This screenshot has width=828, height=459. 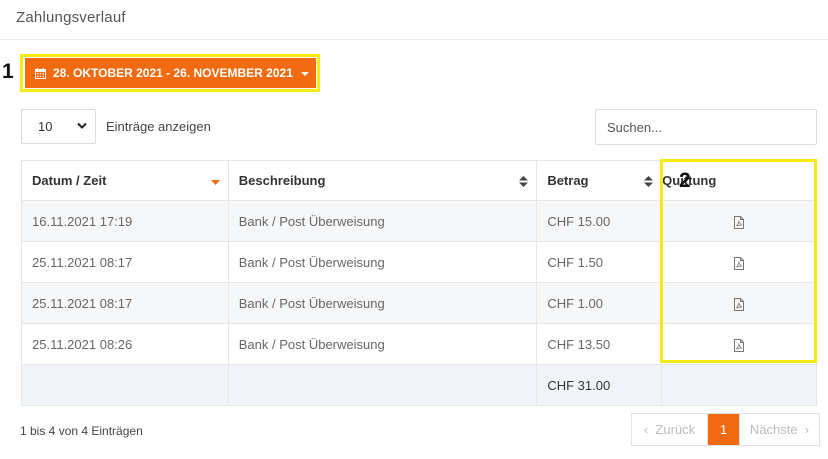 I want to click on pagination-next-label: Nächste, so click(x=773, y=429).